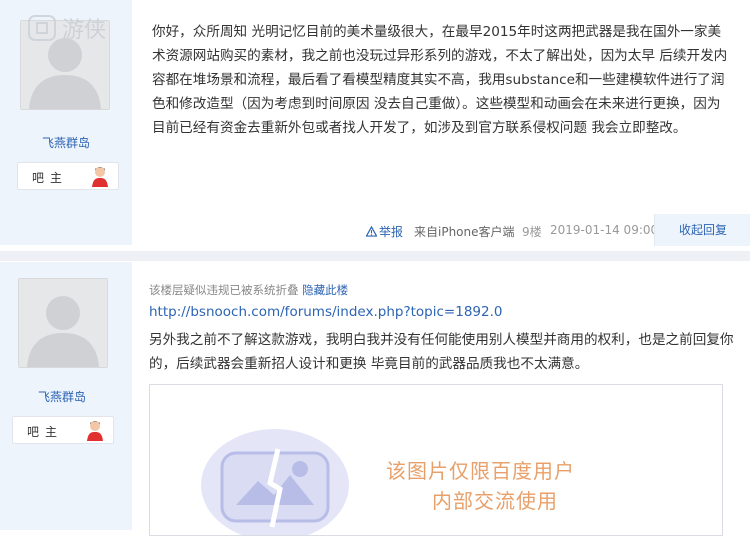 This screenshot has height=536, width=750. What do you see at coordinates (325, 290) in the screenshot?
I see `hide-floor-link: 隐藏此楼` at bounding box center [325, 290].